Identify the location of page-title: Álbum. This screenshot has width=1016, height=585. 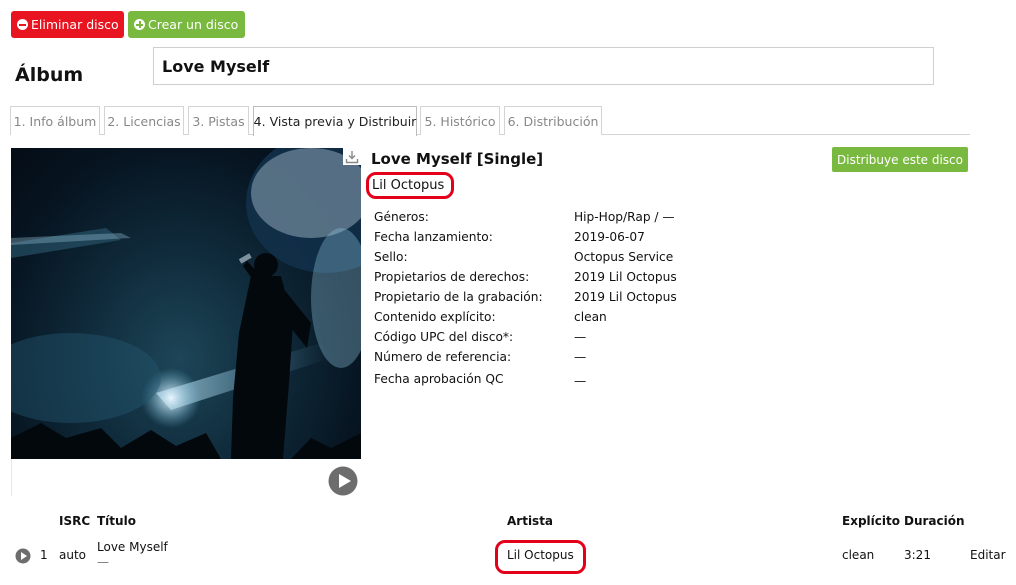
(49, 75).